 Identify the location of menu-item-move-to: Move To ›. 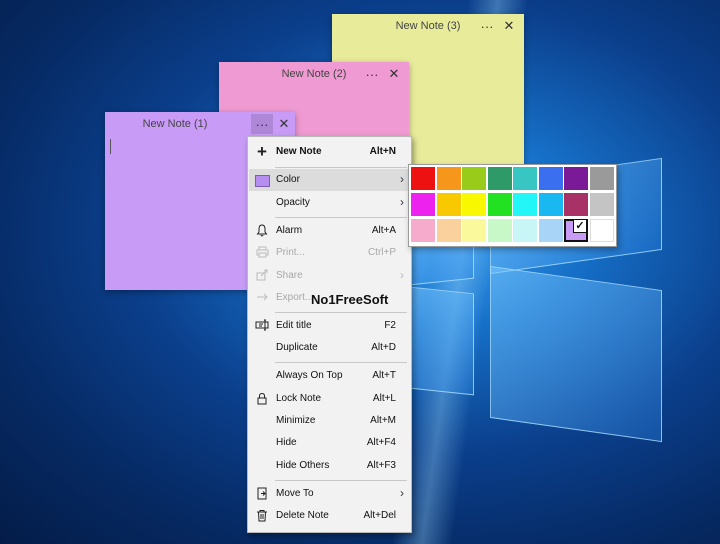
(329, 494).